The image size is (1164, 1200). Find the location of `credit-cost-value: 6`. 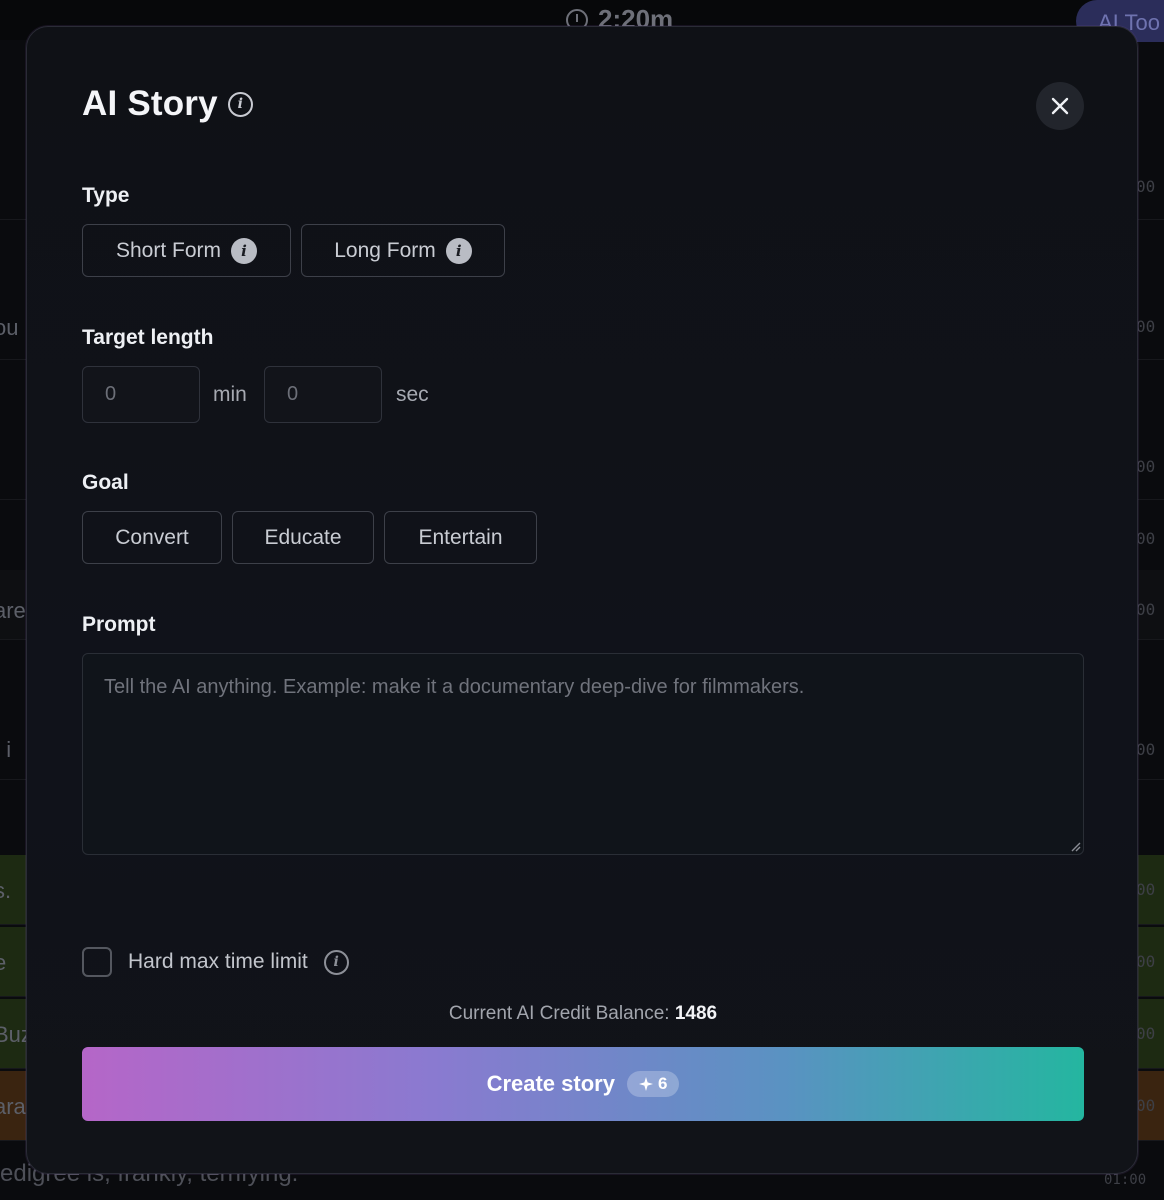

credit-cost-value: 6 is located at coordinates (662, 1083).